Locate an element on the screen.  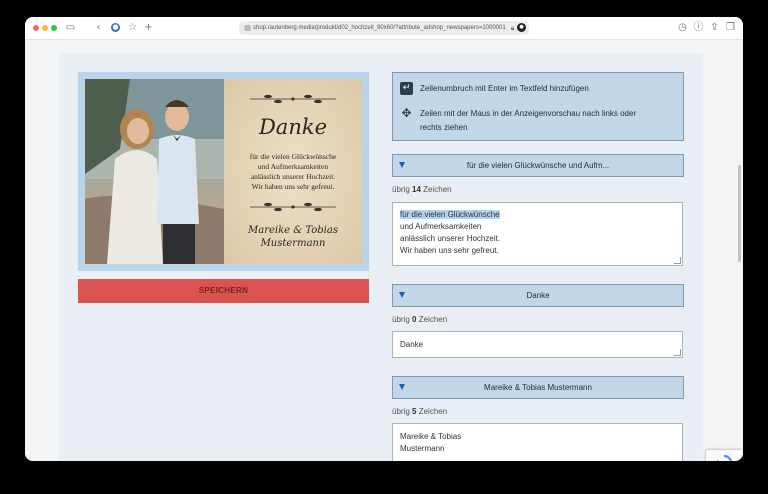
accordion-title: Danke is located at coordinates (538, 295).